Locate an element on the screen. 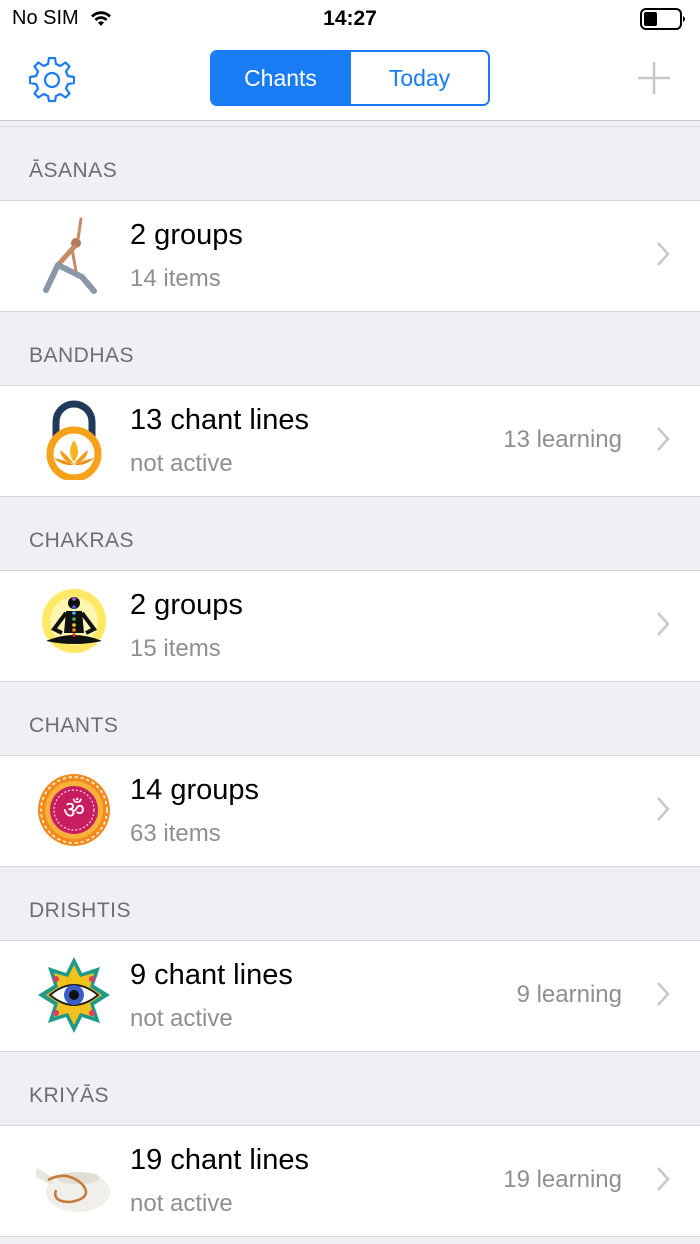 This screenshot has width=700, height=1244. row-detail: 9 learning is located at coordinates (569, 994).